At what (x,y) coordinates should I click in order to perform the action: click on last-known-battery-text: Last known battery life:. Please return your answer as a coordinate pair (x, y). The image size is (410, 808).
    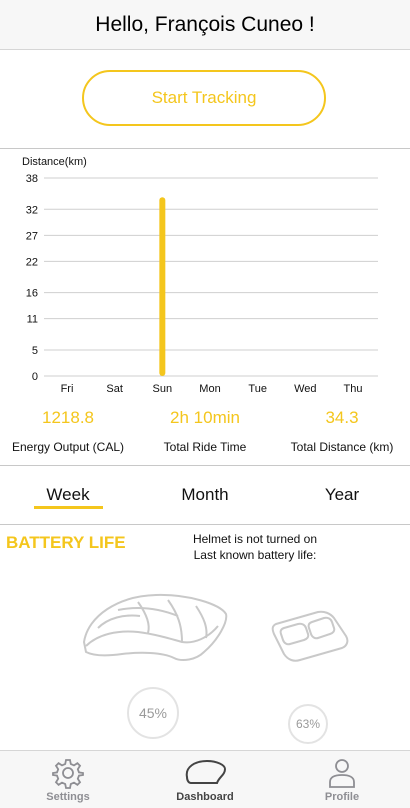
    Looking at the image, I should click on (255, 555).